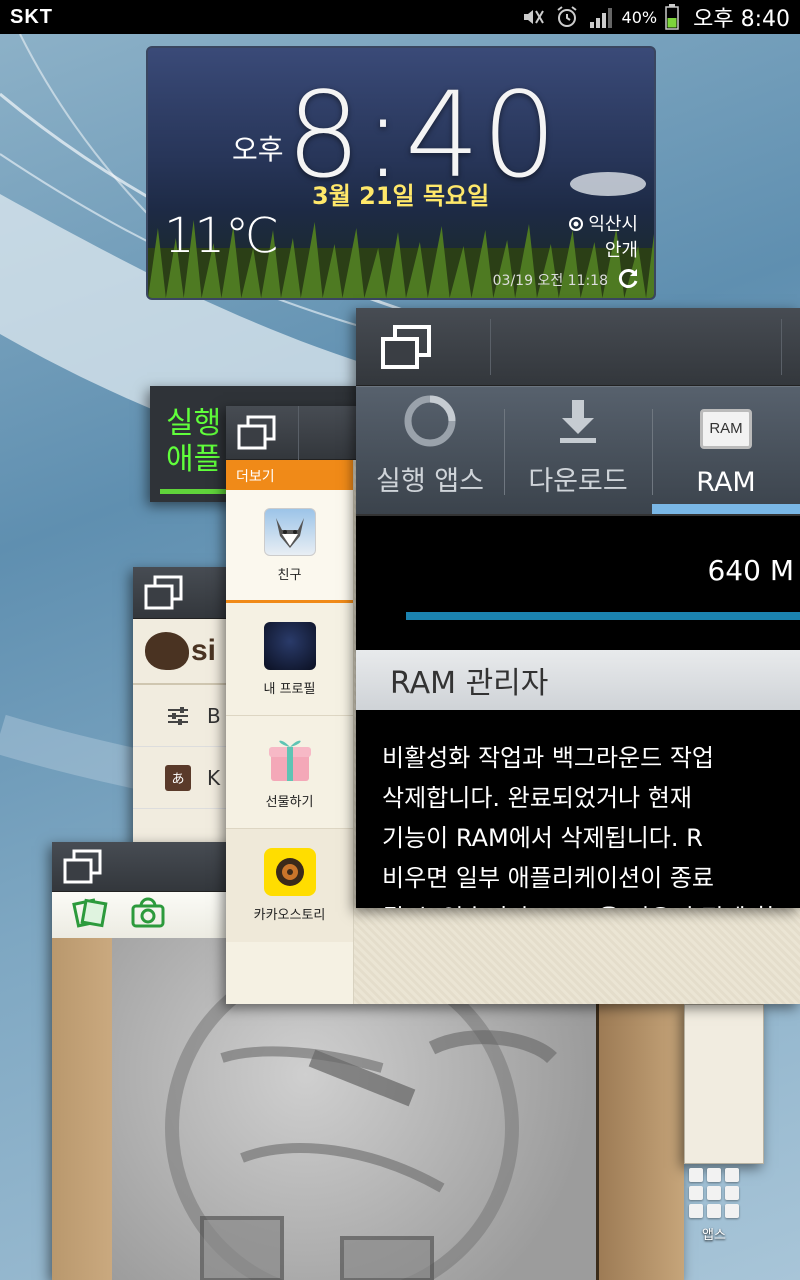 The height and width of the screenshot is (1280, 800). I want to click on wood-panel-left, so click(82, 1109).